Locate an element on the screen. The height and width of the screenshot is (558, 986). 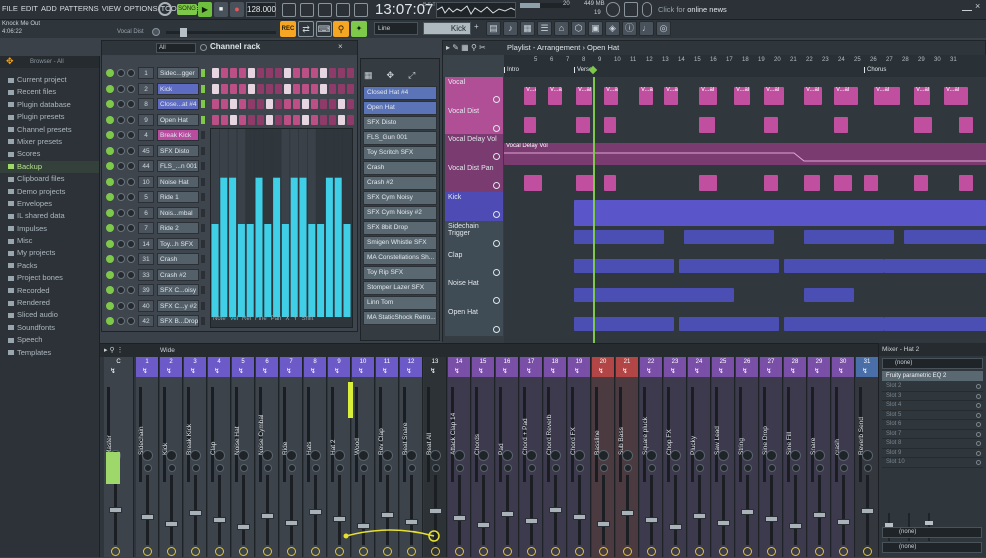
mixer-strip: 15 ↯ Chords is located at coordinates (483, 457).